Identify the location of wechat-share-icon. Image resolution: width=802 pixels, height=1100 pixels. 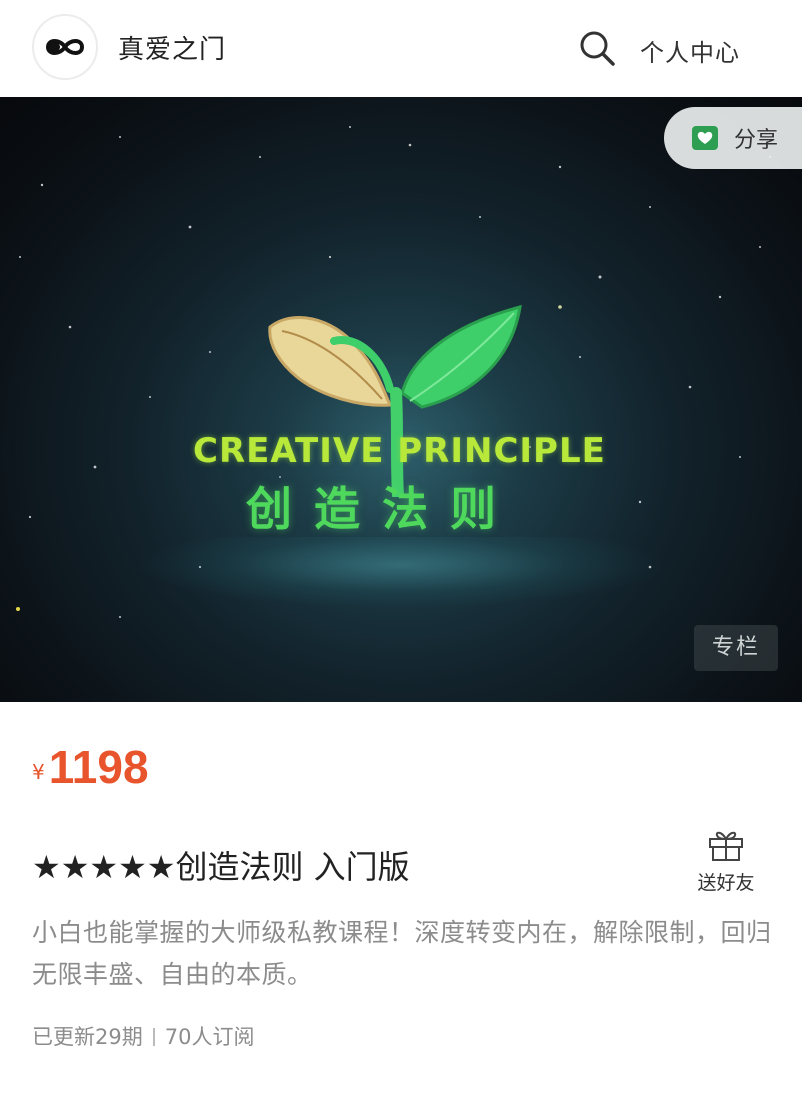
(705, 138).